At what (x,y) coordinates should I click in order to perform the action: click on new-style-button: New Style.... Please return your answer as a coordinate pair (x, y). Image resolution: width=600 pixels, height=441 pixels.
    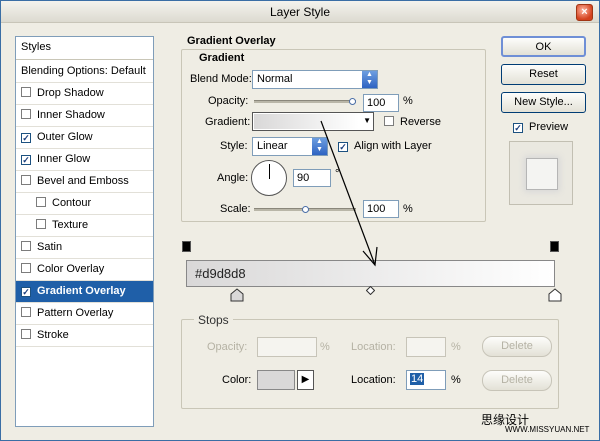
    Looking at the image, I should click on (543, 102).